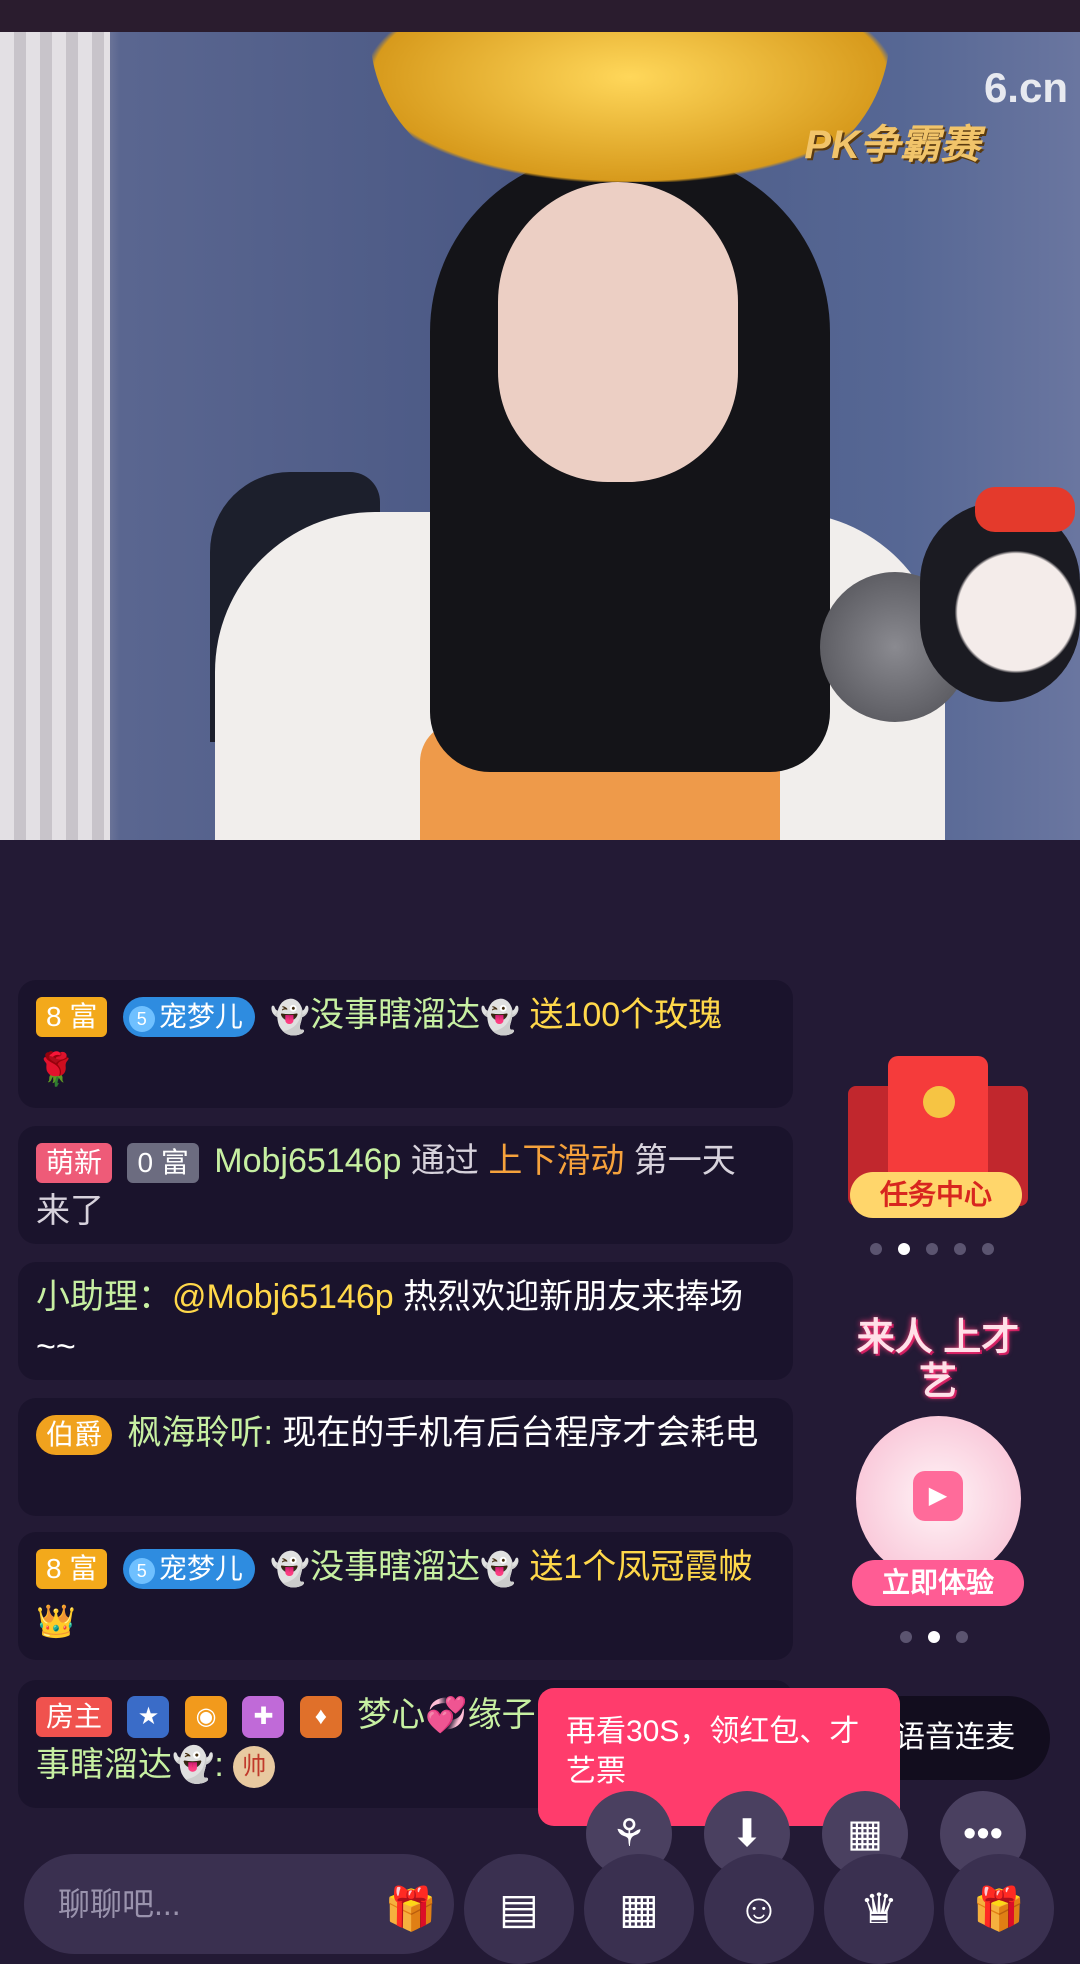 The image size is (1080, 1964). Describe the element at coordinates (74, 1435) in the screenshot. I see `noble-badge: 伯爵` at that location.